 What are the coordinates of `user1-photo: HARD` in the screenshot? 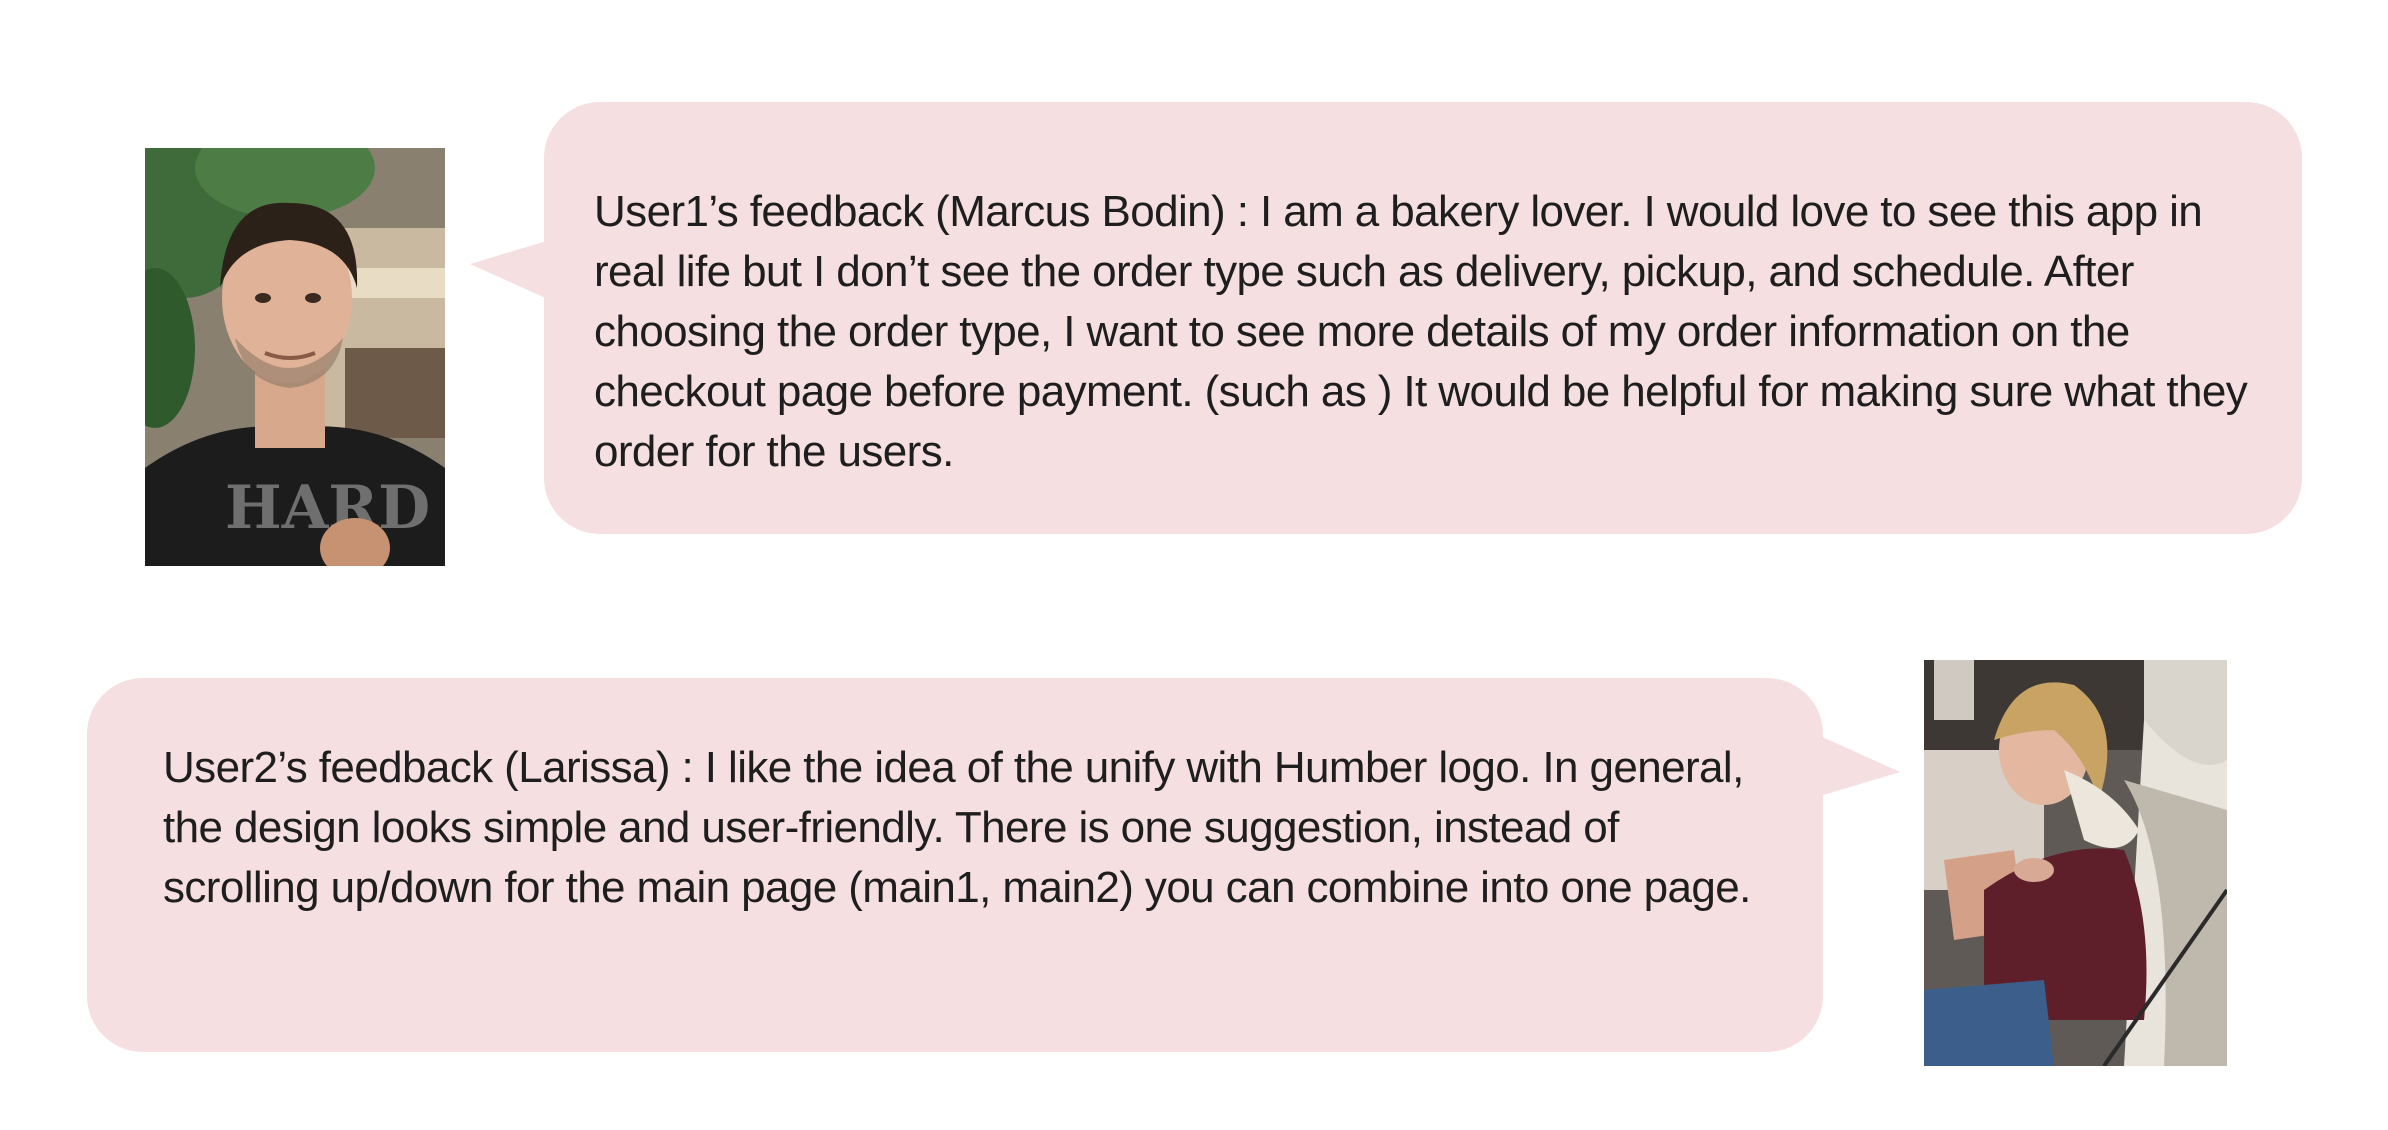 It's located at (295, 357).